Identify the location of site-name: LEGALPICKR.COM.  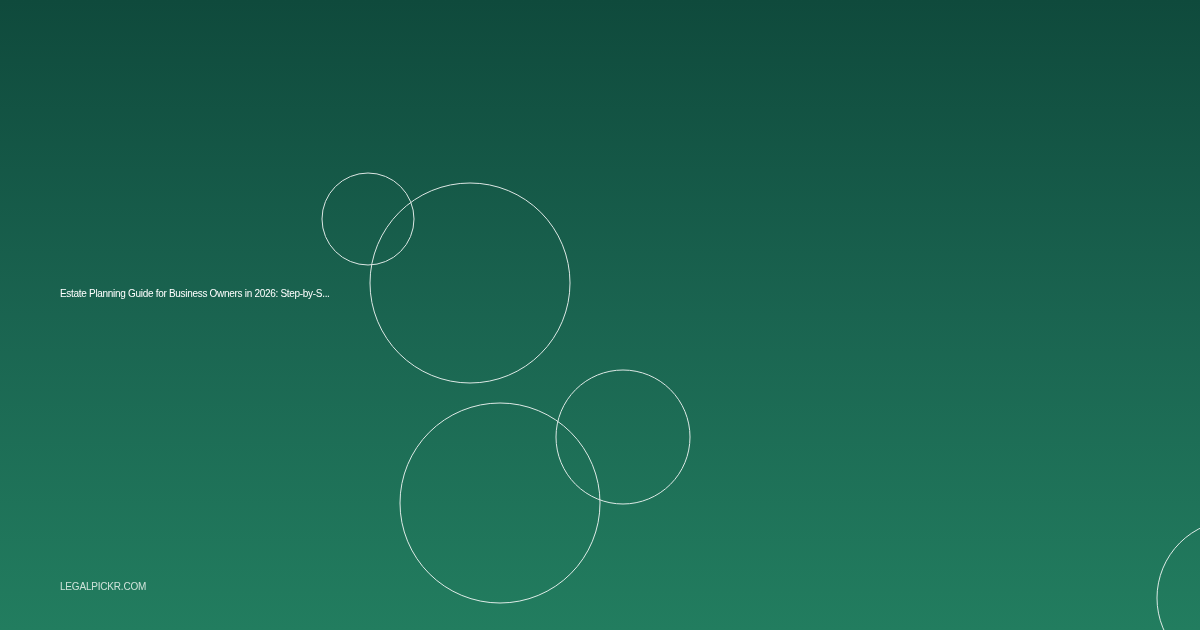
(103, 586).